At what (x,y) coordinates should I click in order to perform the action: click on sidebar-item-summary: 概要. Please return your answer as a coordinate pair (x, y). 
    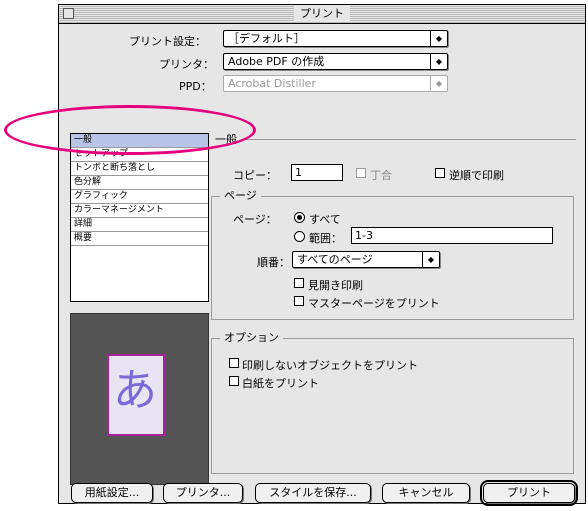
    Looking at the image, I should click on (139, 239).